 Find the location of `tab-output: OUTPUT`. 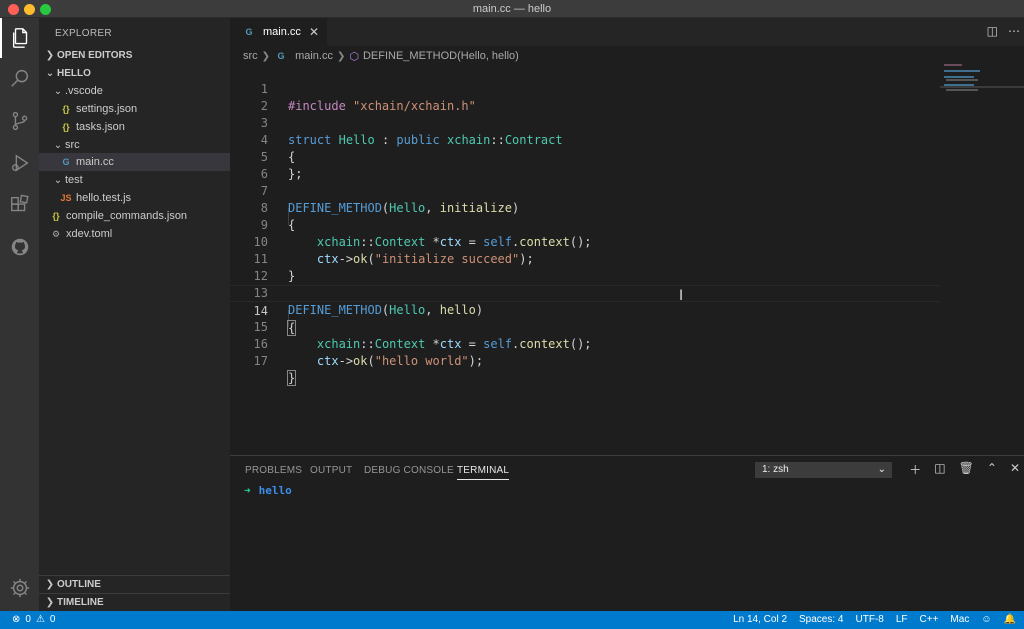

tab-output: OUTPUT is located at coordinates (331, 470).